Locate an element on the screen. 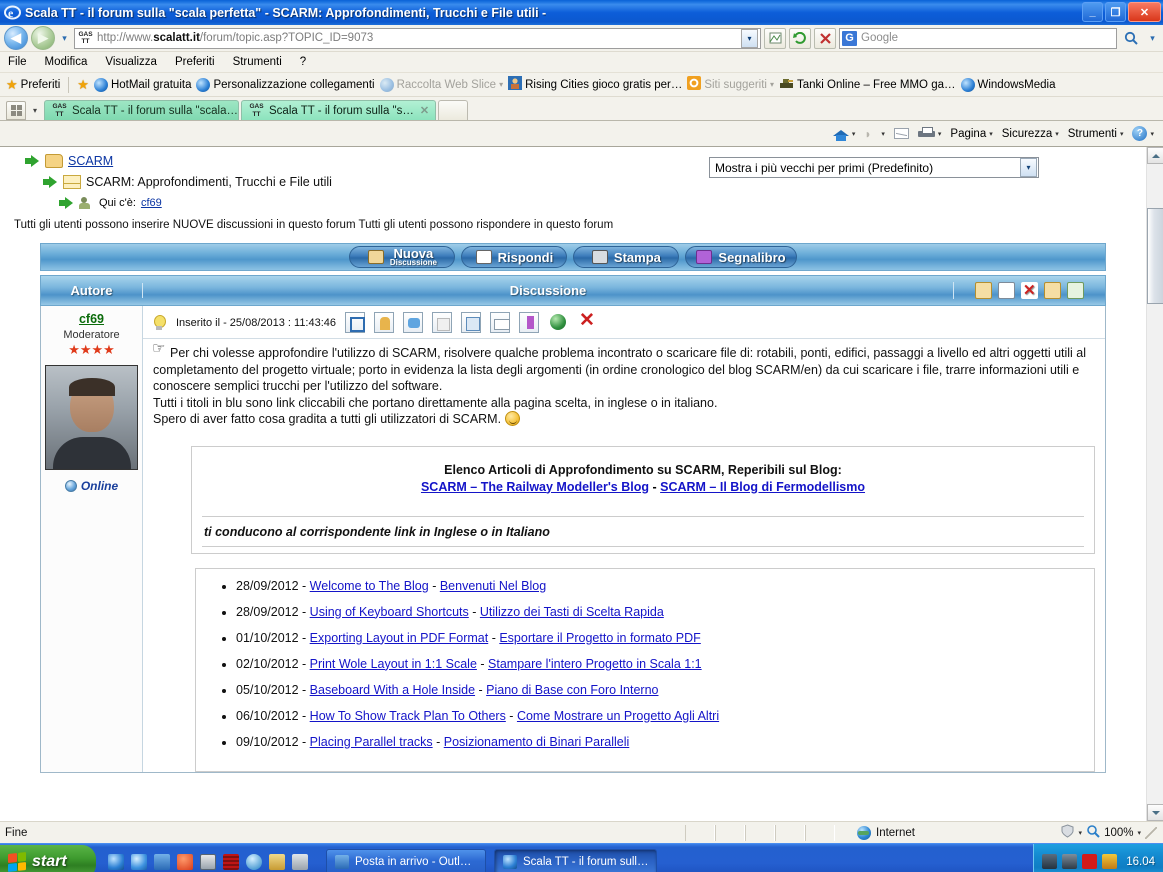  help-menu: ? ▾ is located at coordinates (1143, 133).